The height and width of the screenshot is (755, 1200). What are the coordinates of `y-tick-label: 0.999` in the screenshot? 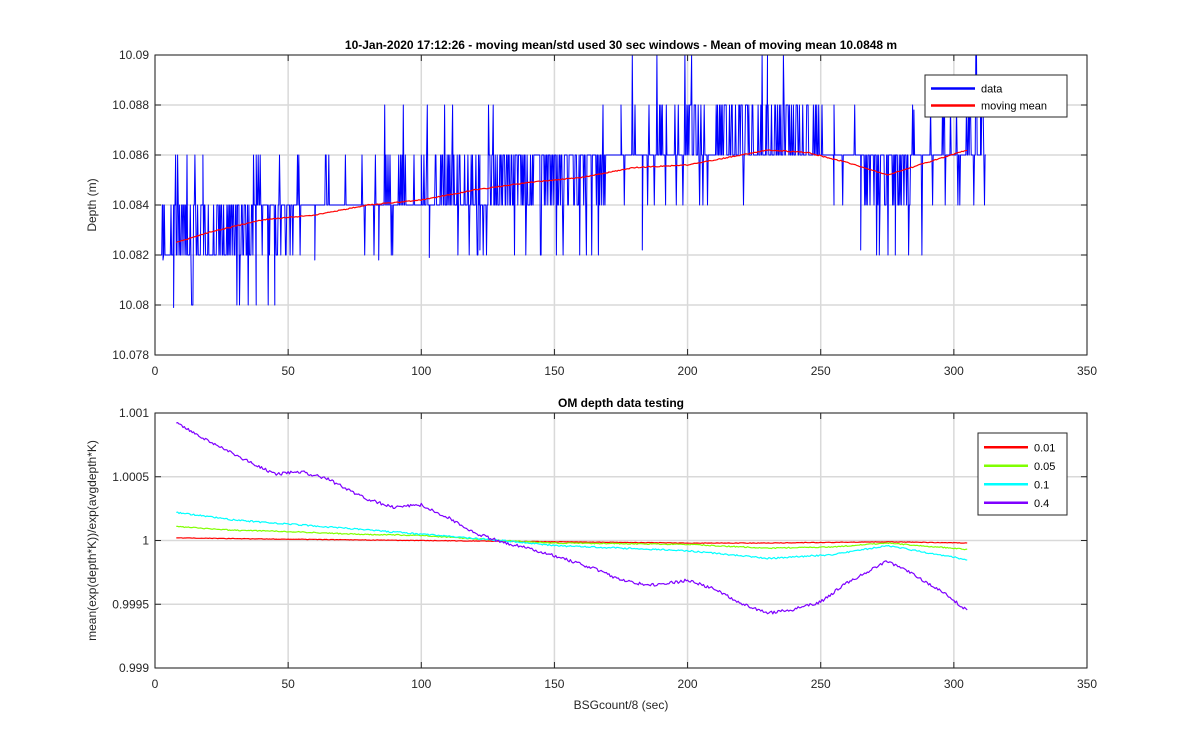 It's located at (134, 668).